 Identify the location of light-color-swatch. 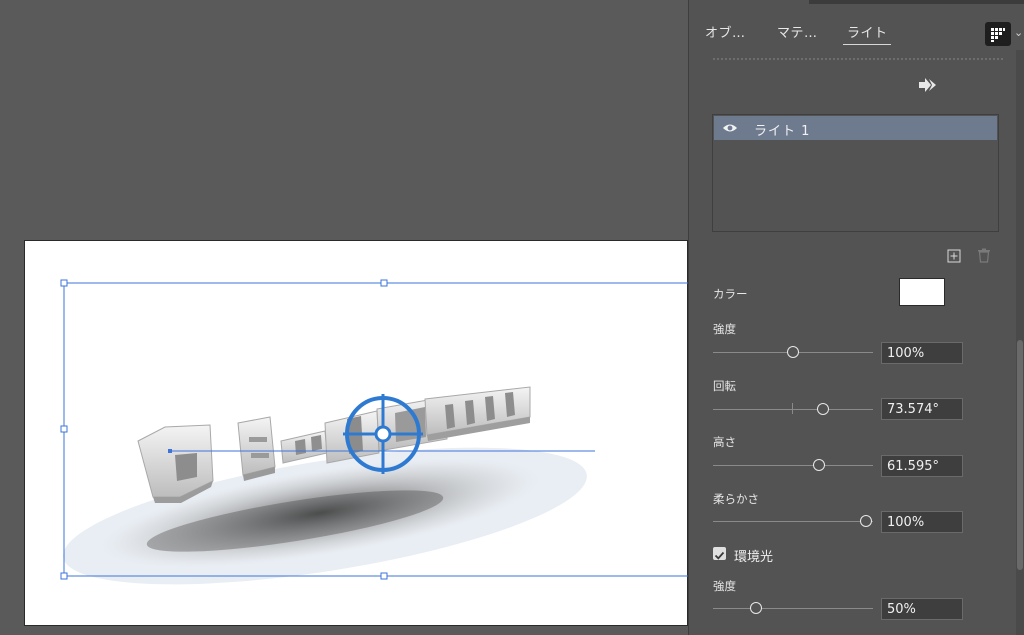
(922, 292).